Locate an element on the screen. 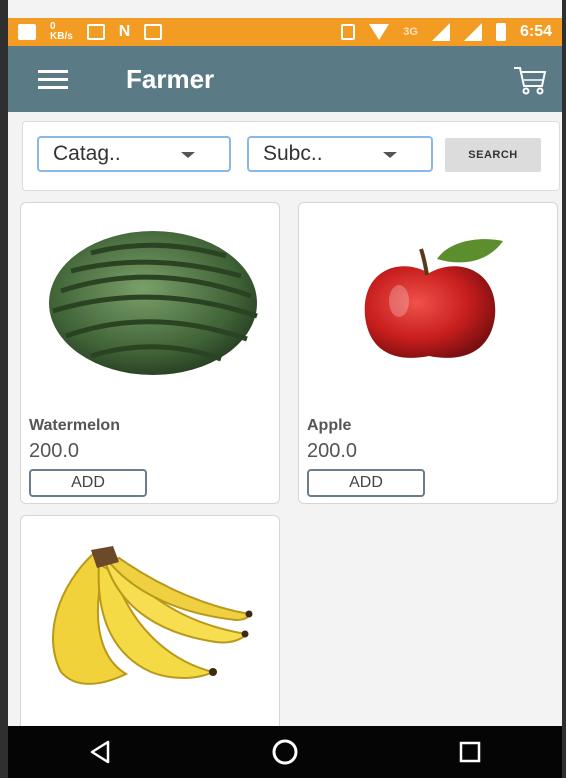  recents-icon is located at coordinates (470, 752).